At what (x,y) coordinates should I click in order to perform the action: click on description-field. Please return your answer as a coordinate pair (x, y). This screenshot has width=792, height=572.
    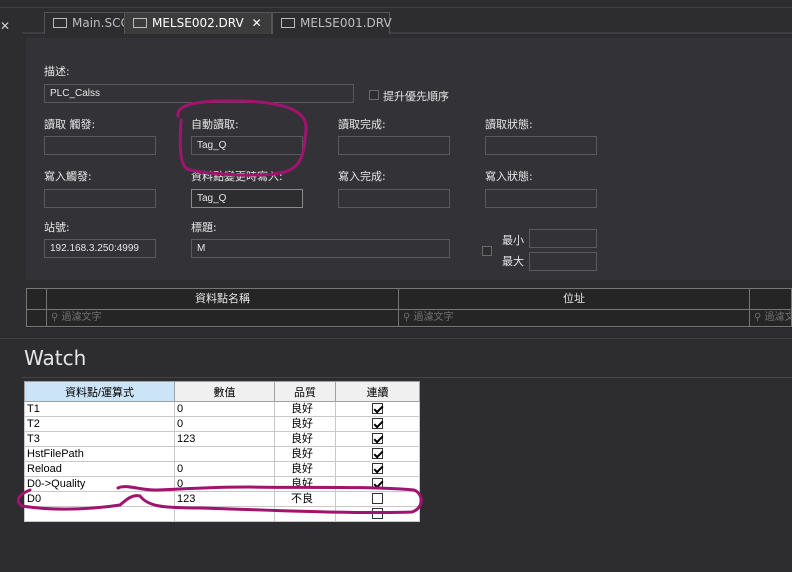
    Looking at the image, I should click on (199, 93).